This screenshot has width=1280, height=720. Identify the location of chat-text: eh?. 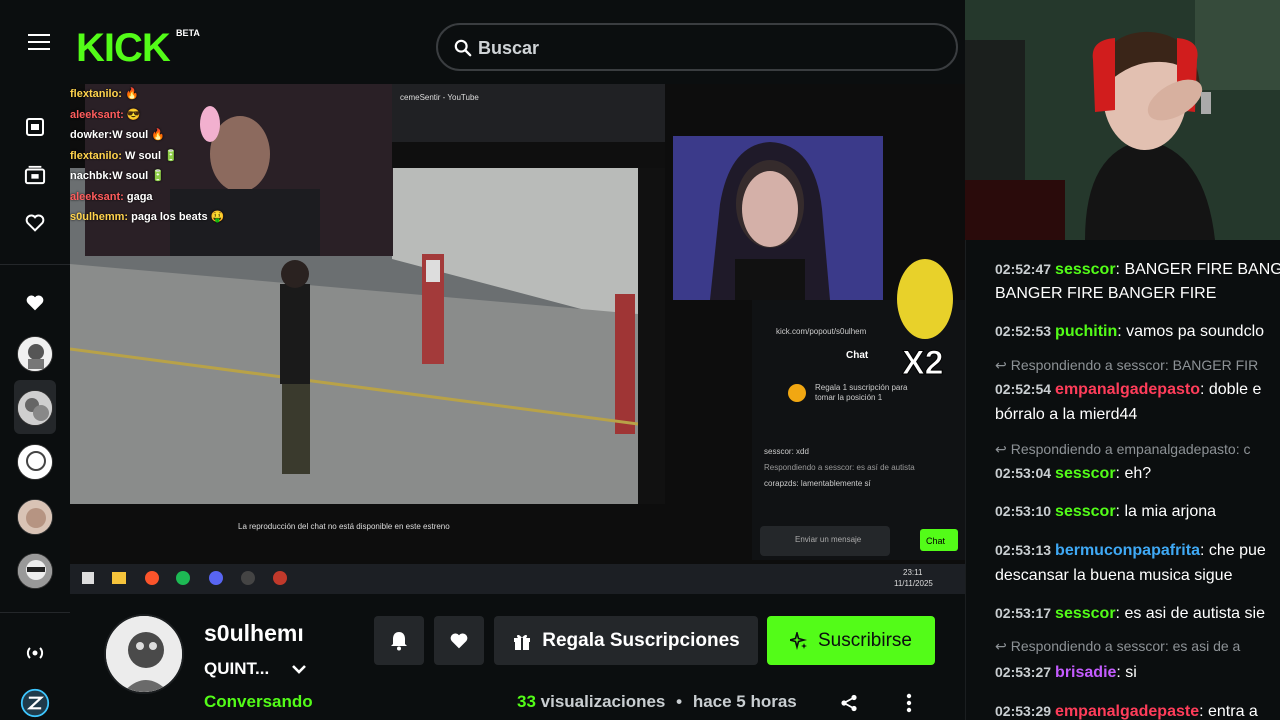
(1138, 473).